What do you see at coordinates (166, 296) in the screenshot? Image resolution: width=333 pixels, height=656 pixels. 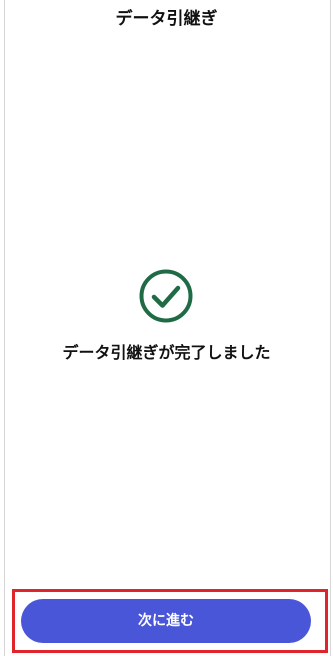 I see `check-circle-icon` at bounding box center [166, 296].